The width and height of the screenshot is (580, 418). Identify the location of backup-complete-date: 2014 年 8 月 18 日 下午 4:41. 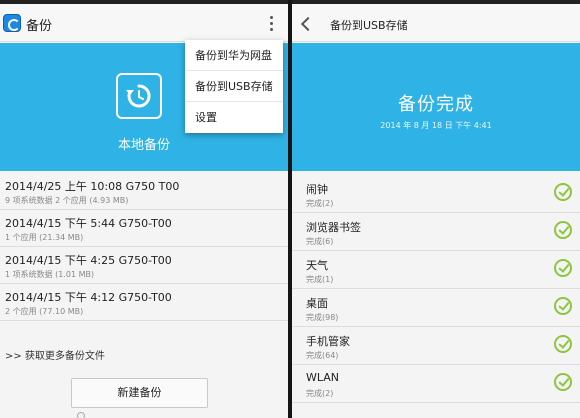
(436, 125).